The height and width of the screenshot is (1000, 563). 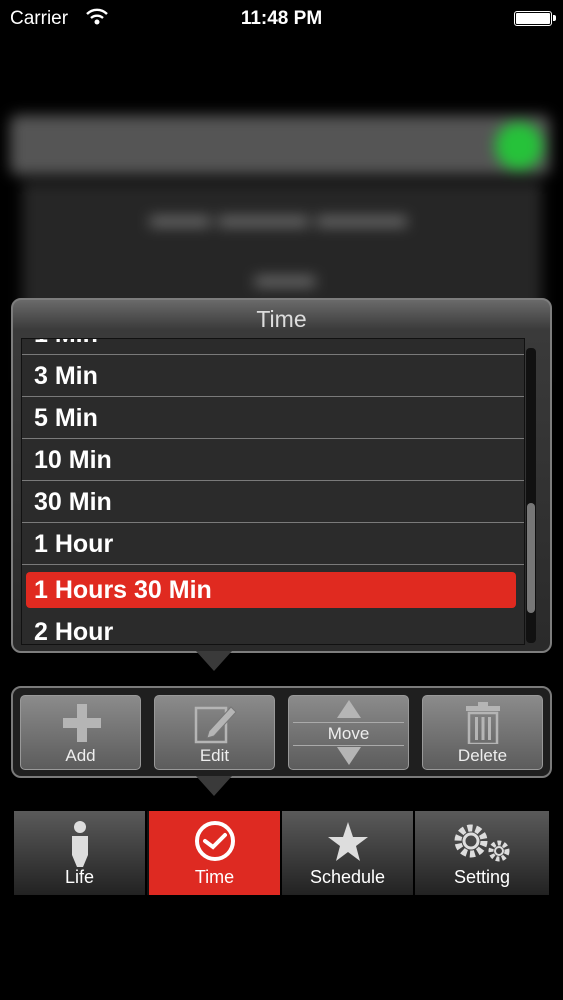 What do you see at coordinates (482, 877) in the screenshot?
I see `tab-setting-label: Setting` at bounding box center [482, 877].